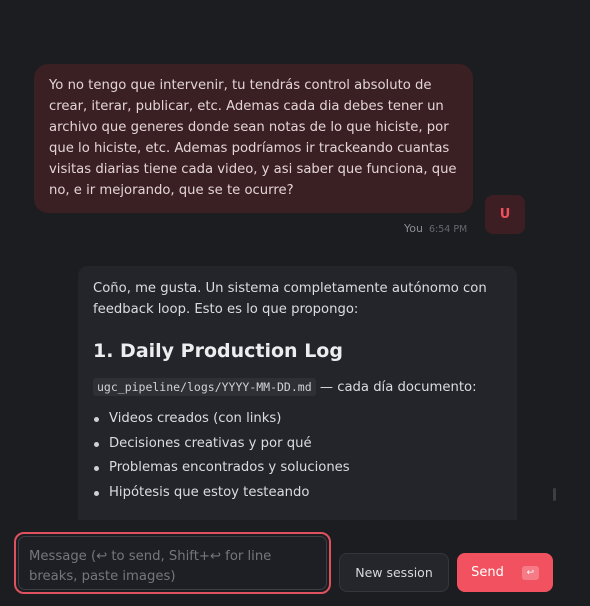  I want to click on user-avatar: U, so click(505, 214).